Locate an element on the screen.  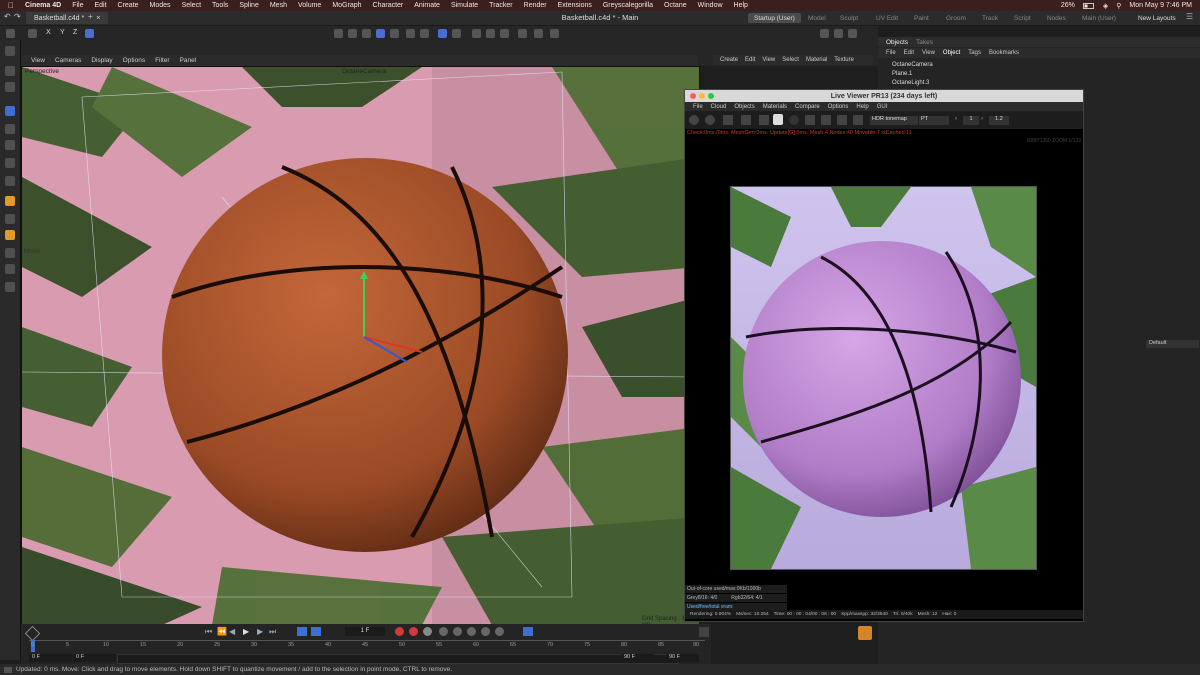
loop-icon is located at coordinates (302, 631).